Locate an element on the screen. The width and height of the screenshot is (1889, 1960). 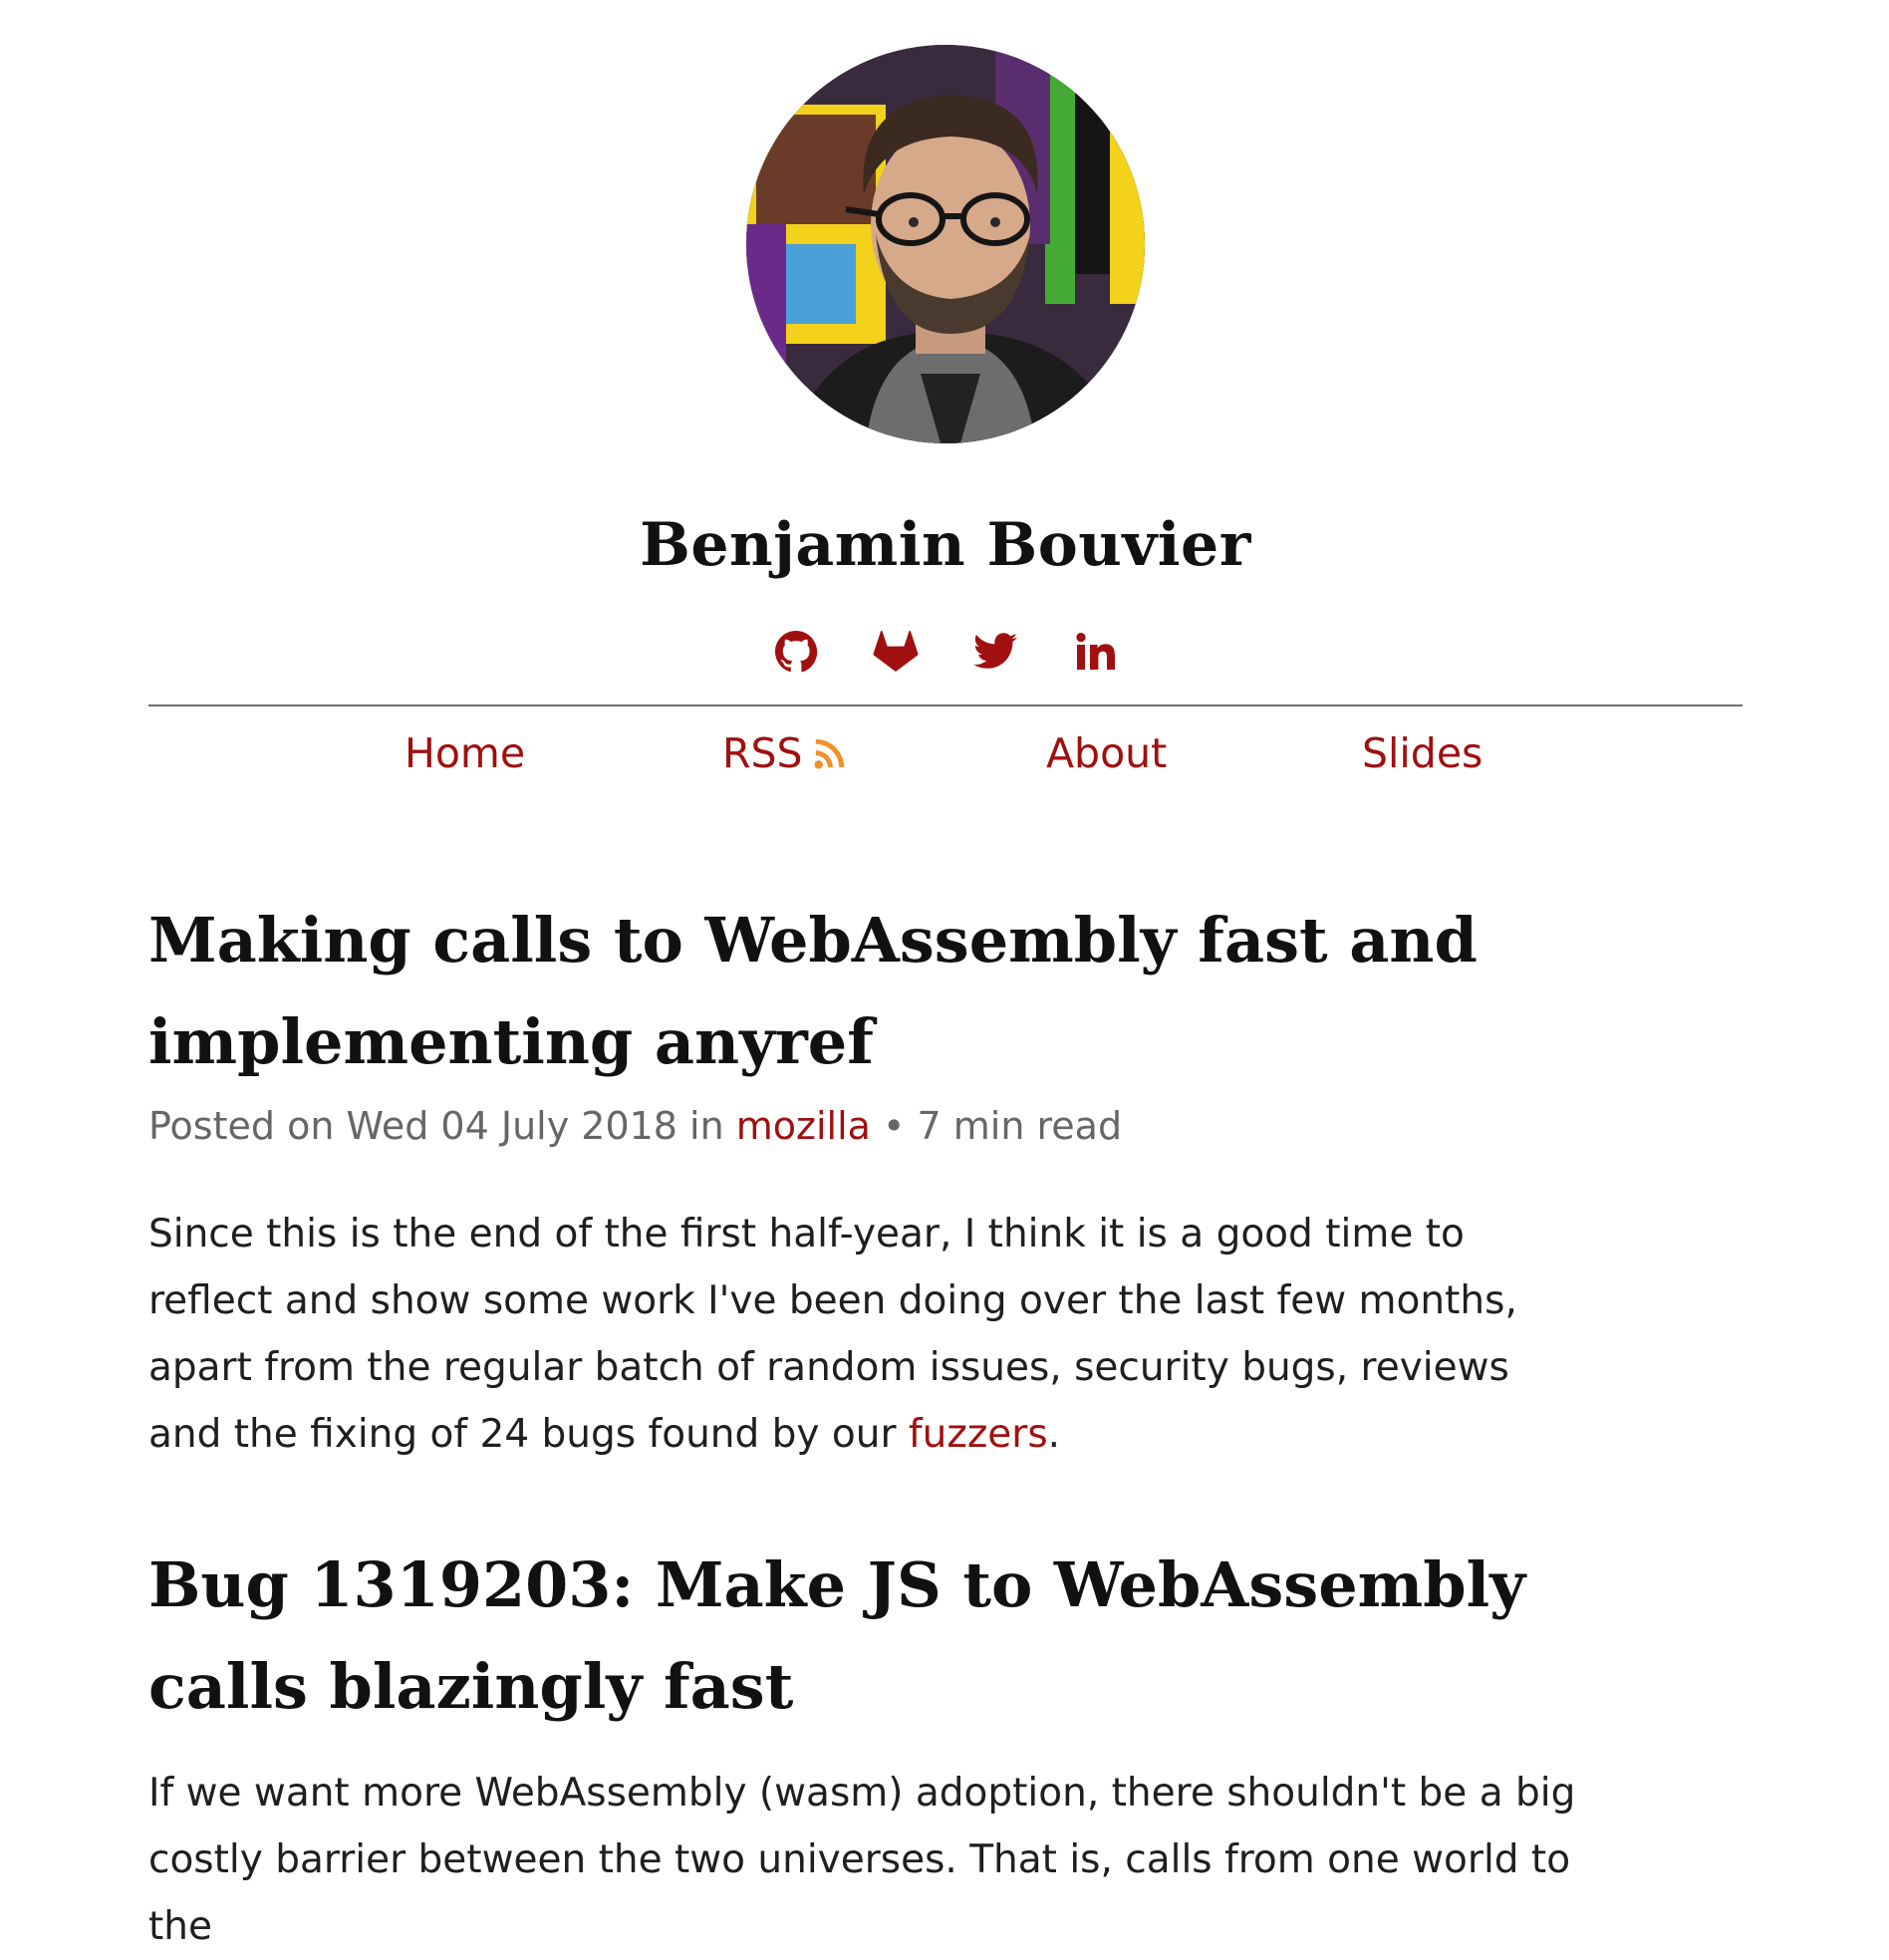
fuzzers-link: fuzzers is located at coordinates (979, 1434).